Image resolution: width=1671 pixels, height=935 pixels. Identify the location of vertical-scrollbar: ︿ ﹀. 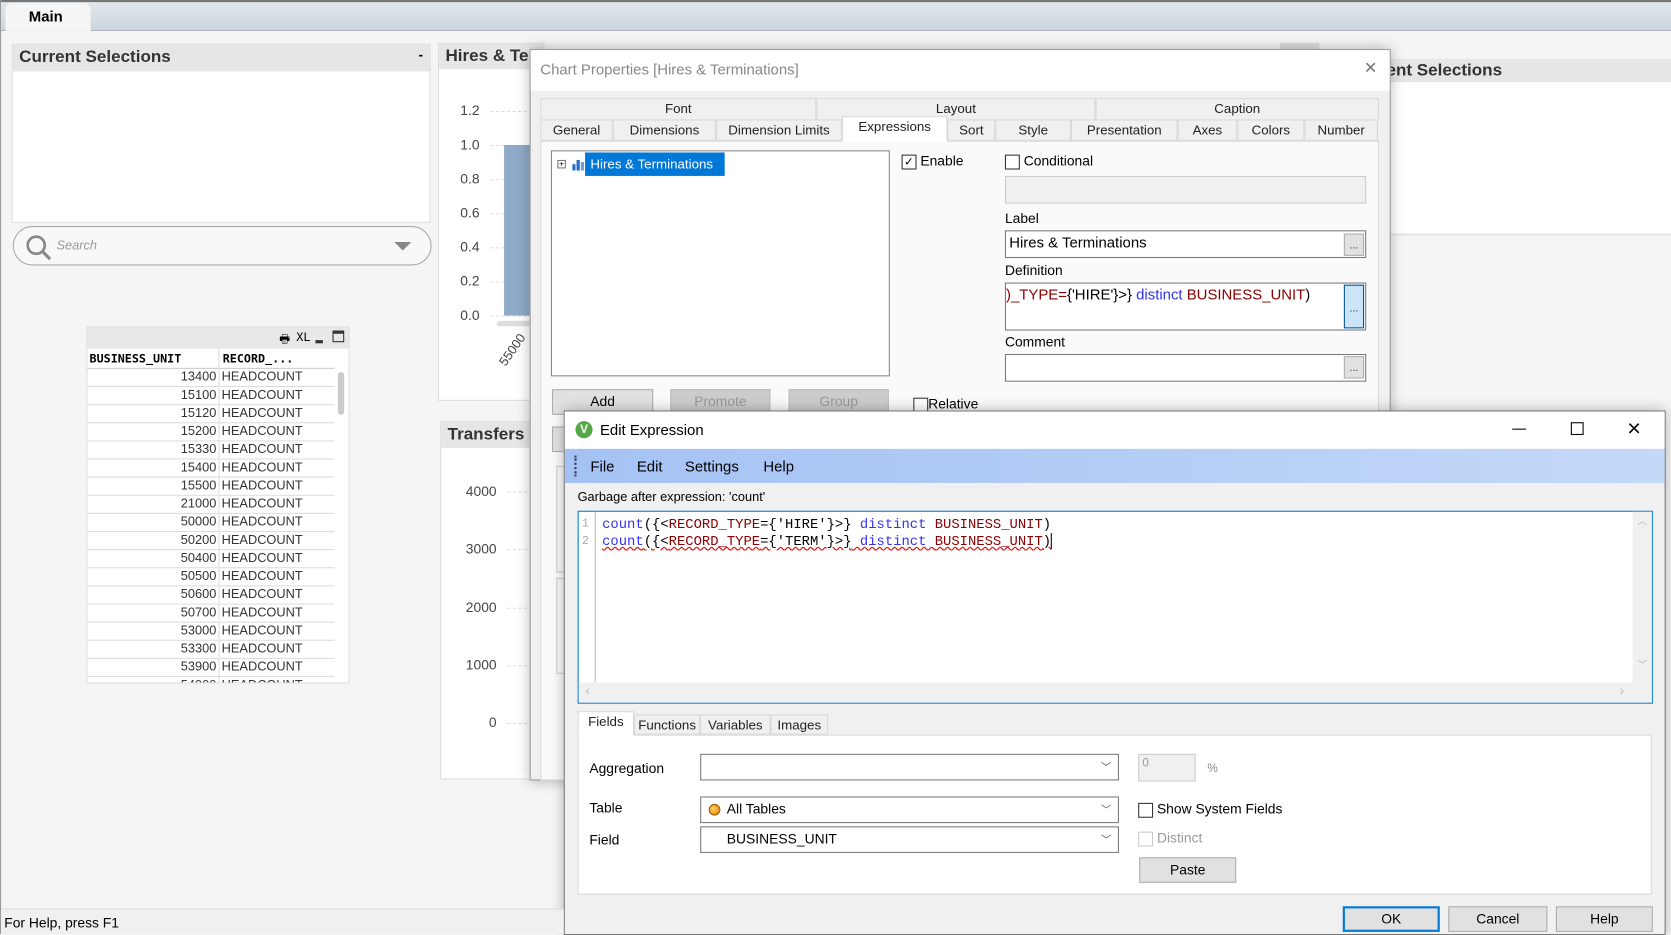
(1642, 597).